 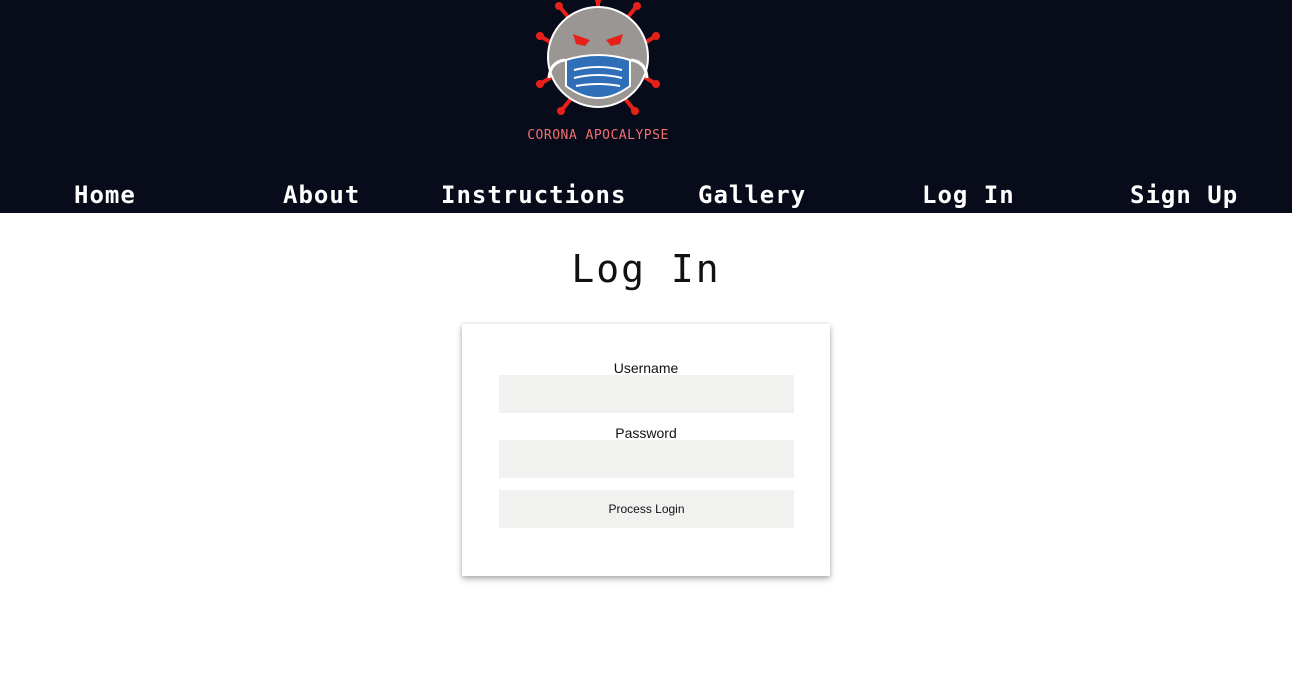 What do you see at coordinates (646, 509) in the screenshot?
I see `process-login-button: Process Login` at bounding box center [646, 509].